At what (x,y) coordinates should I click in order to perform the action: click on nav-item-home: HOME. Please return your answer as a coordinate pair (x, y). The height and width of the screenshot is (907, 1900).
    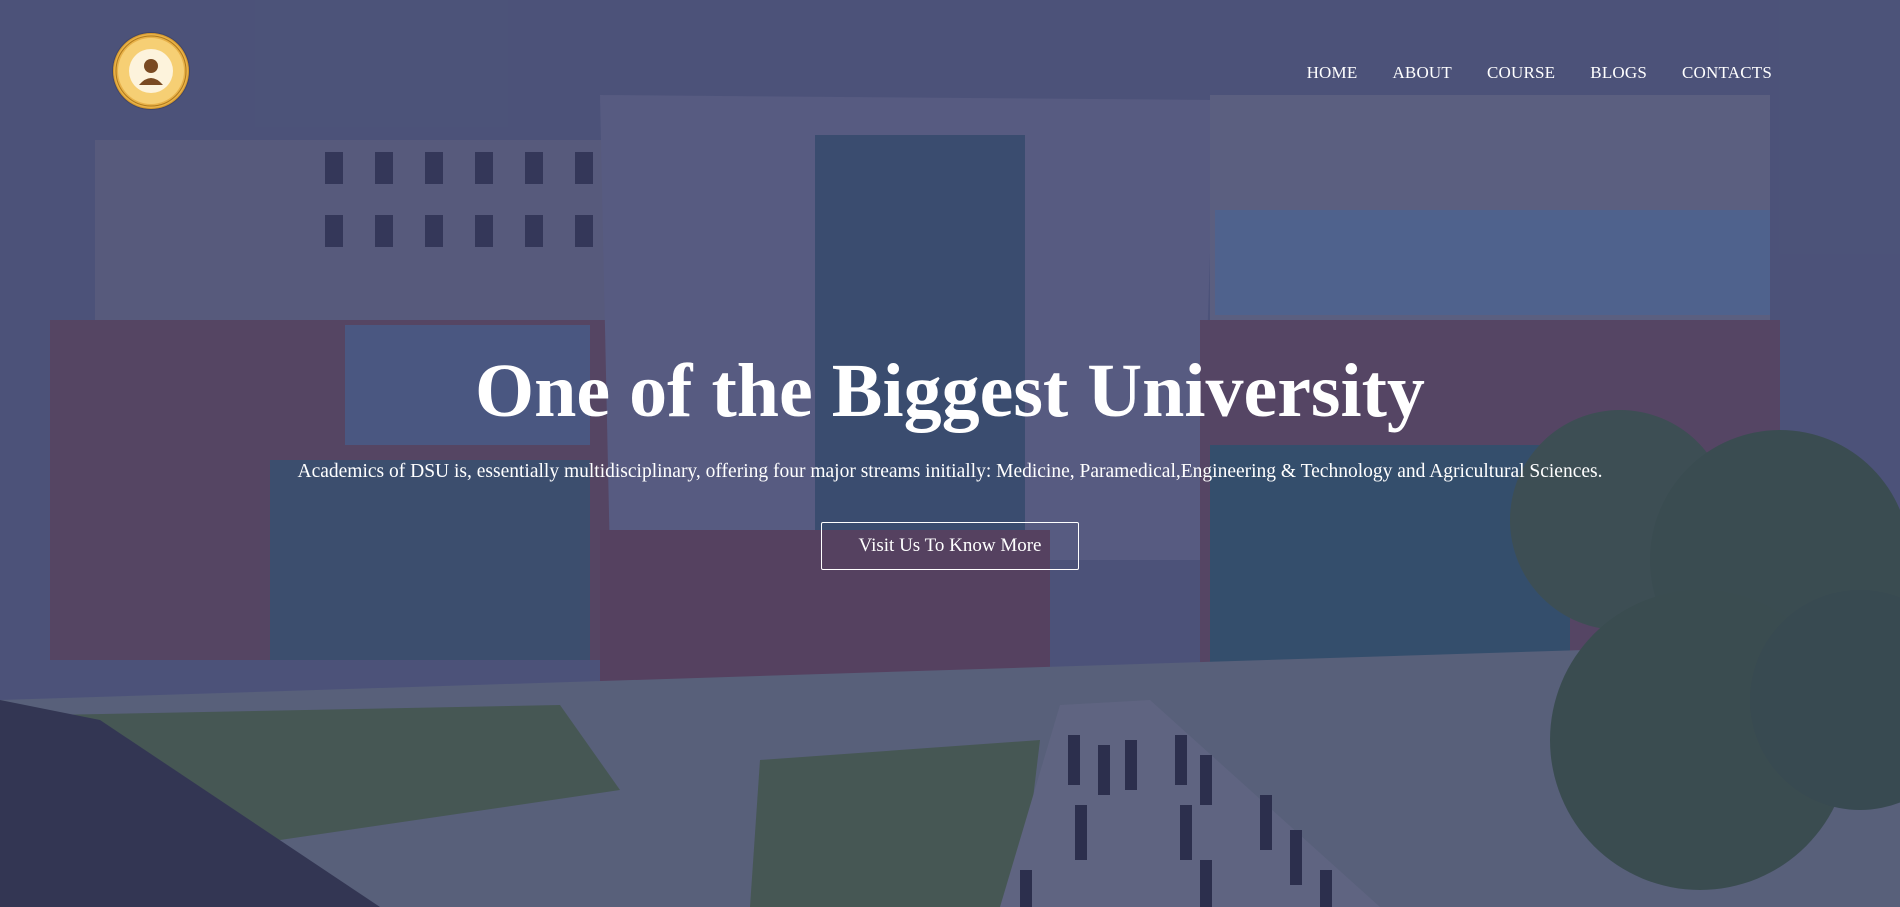
    Looking at the image, I should click on (1332, 73).